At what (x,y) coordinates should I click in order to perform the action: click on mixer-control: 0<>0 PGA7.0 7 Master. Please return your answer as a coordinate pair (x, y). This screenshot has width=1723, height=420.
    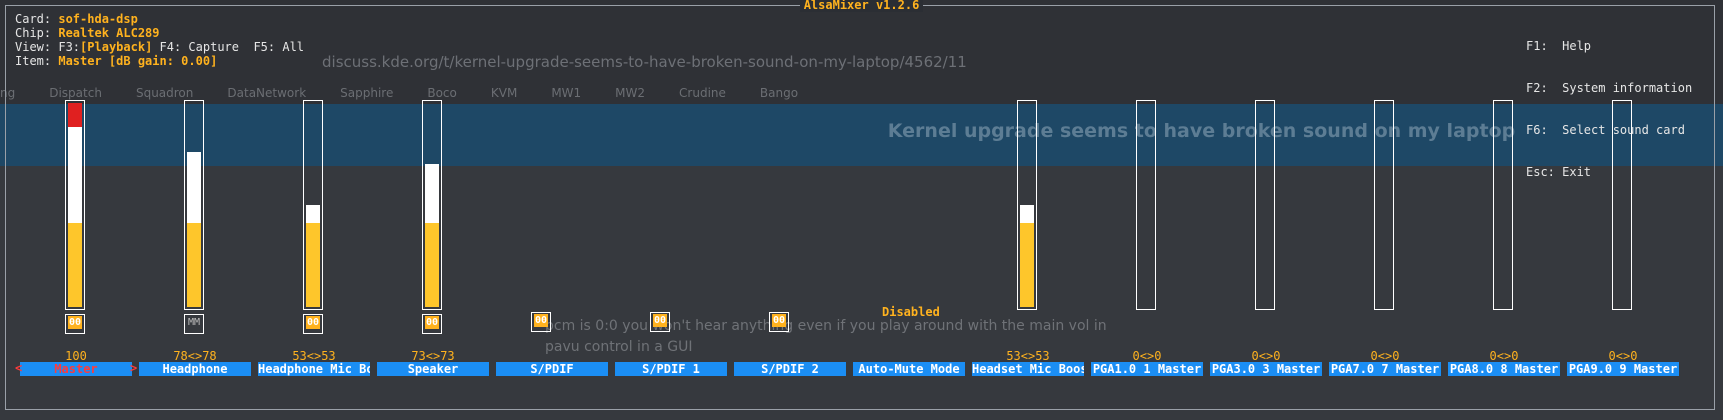
    Looking at the image, I should click on (1385, 240).